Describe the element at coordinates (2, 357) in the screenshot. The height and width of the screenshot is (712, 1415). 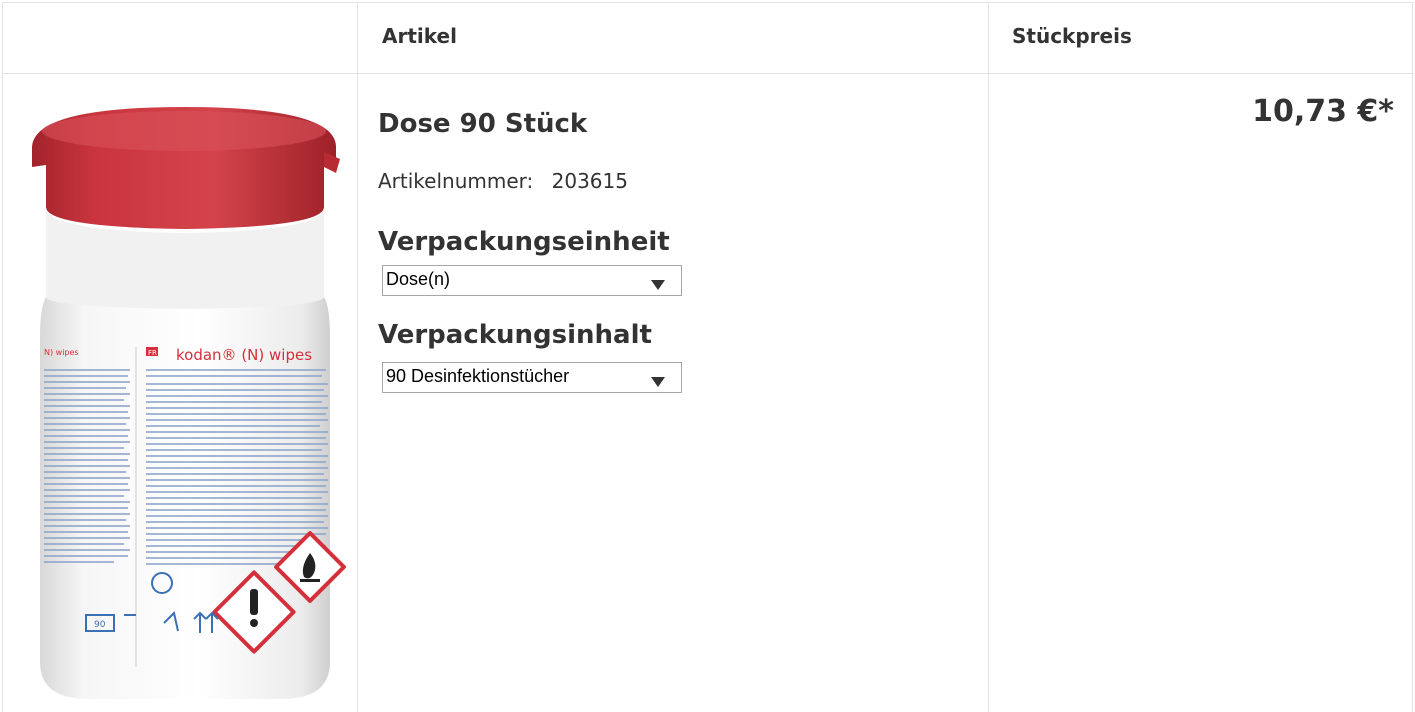
I see `table-left-border` at that location.